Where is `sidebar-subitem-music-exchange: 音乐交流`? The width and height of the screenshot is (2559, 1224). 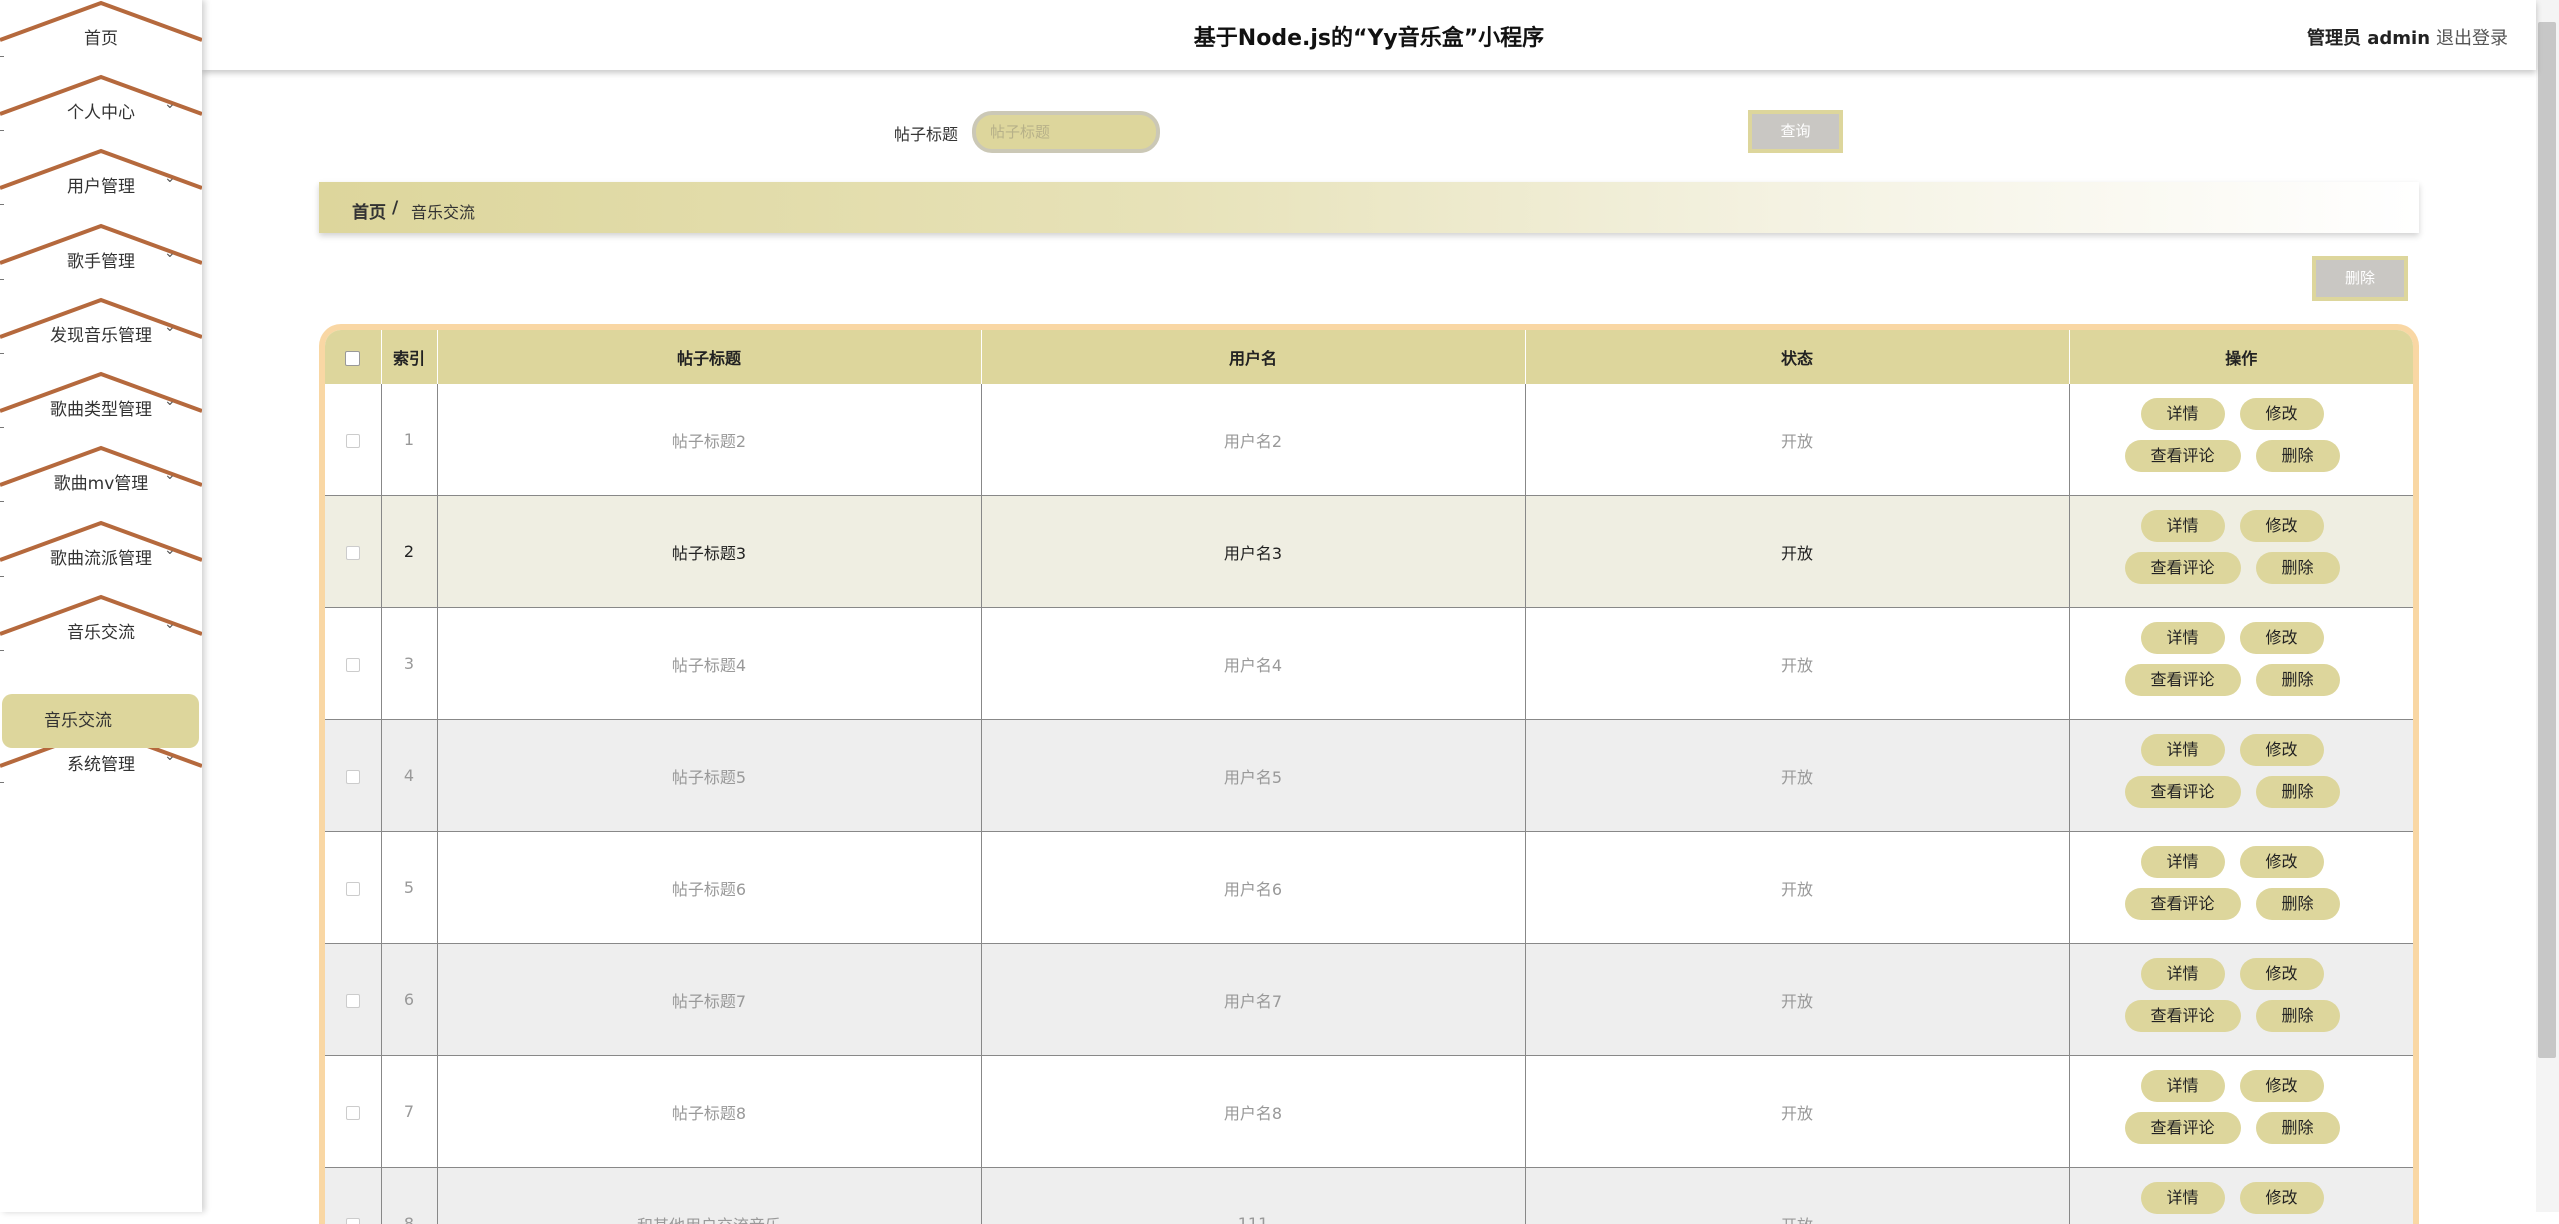
sidebar-subitem-music-exchange: 音乐交流 is located at coordinates (100, 721).